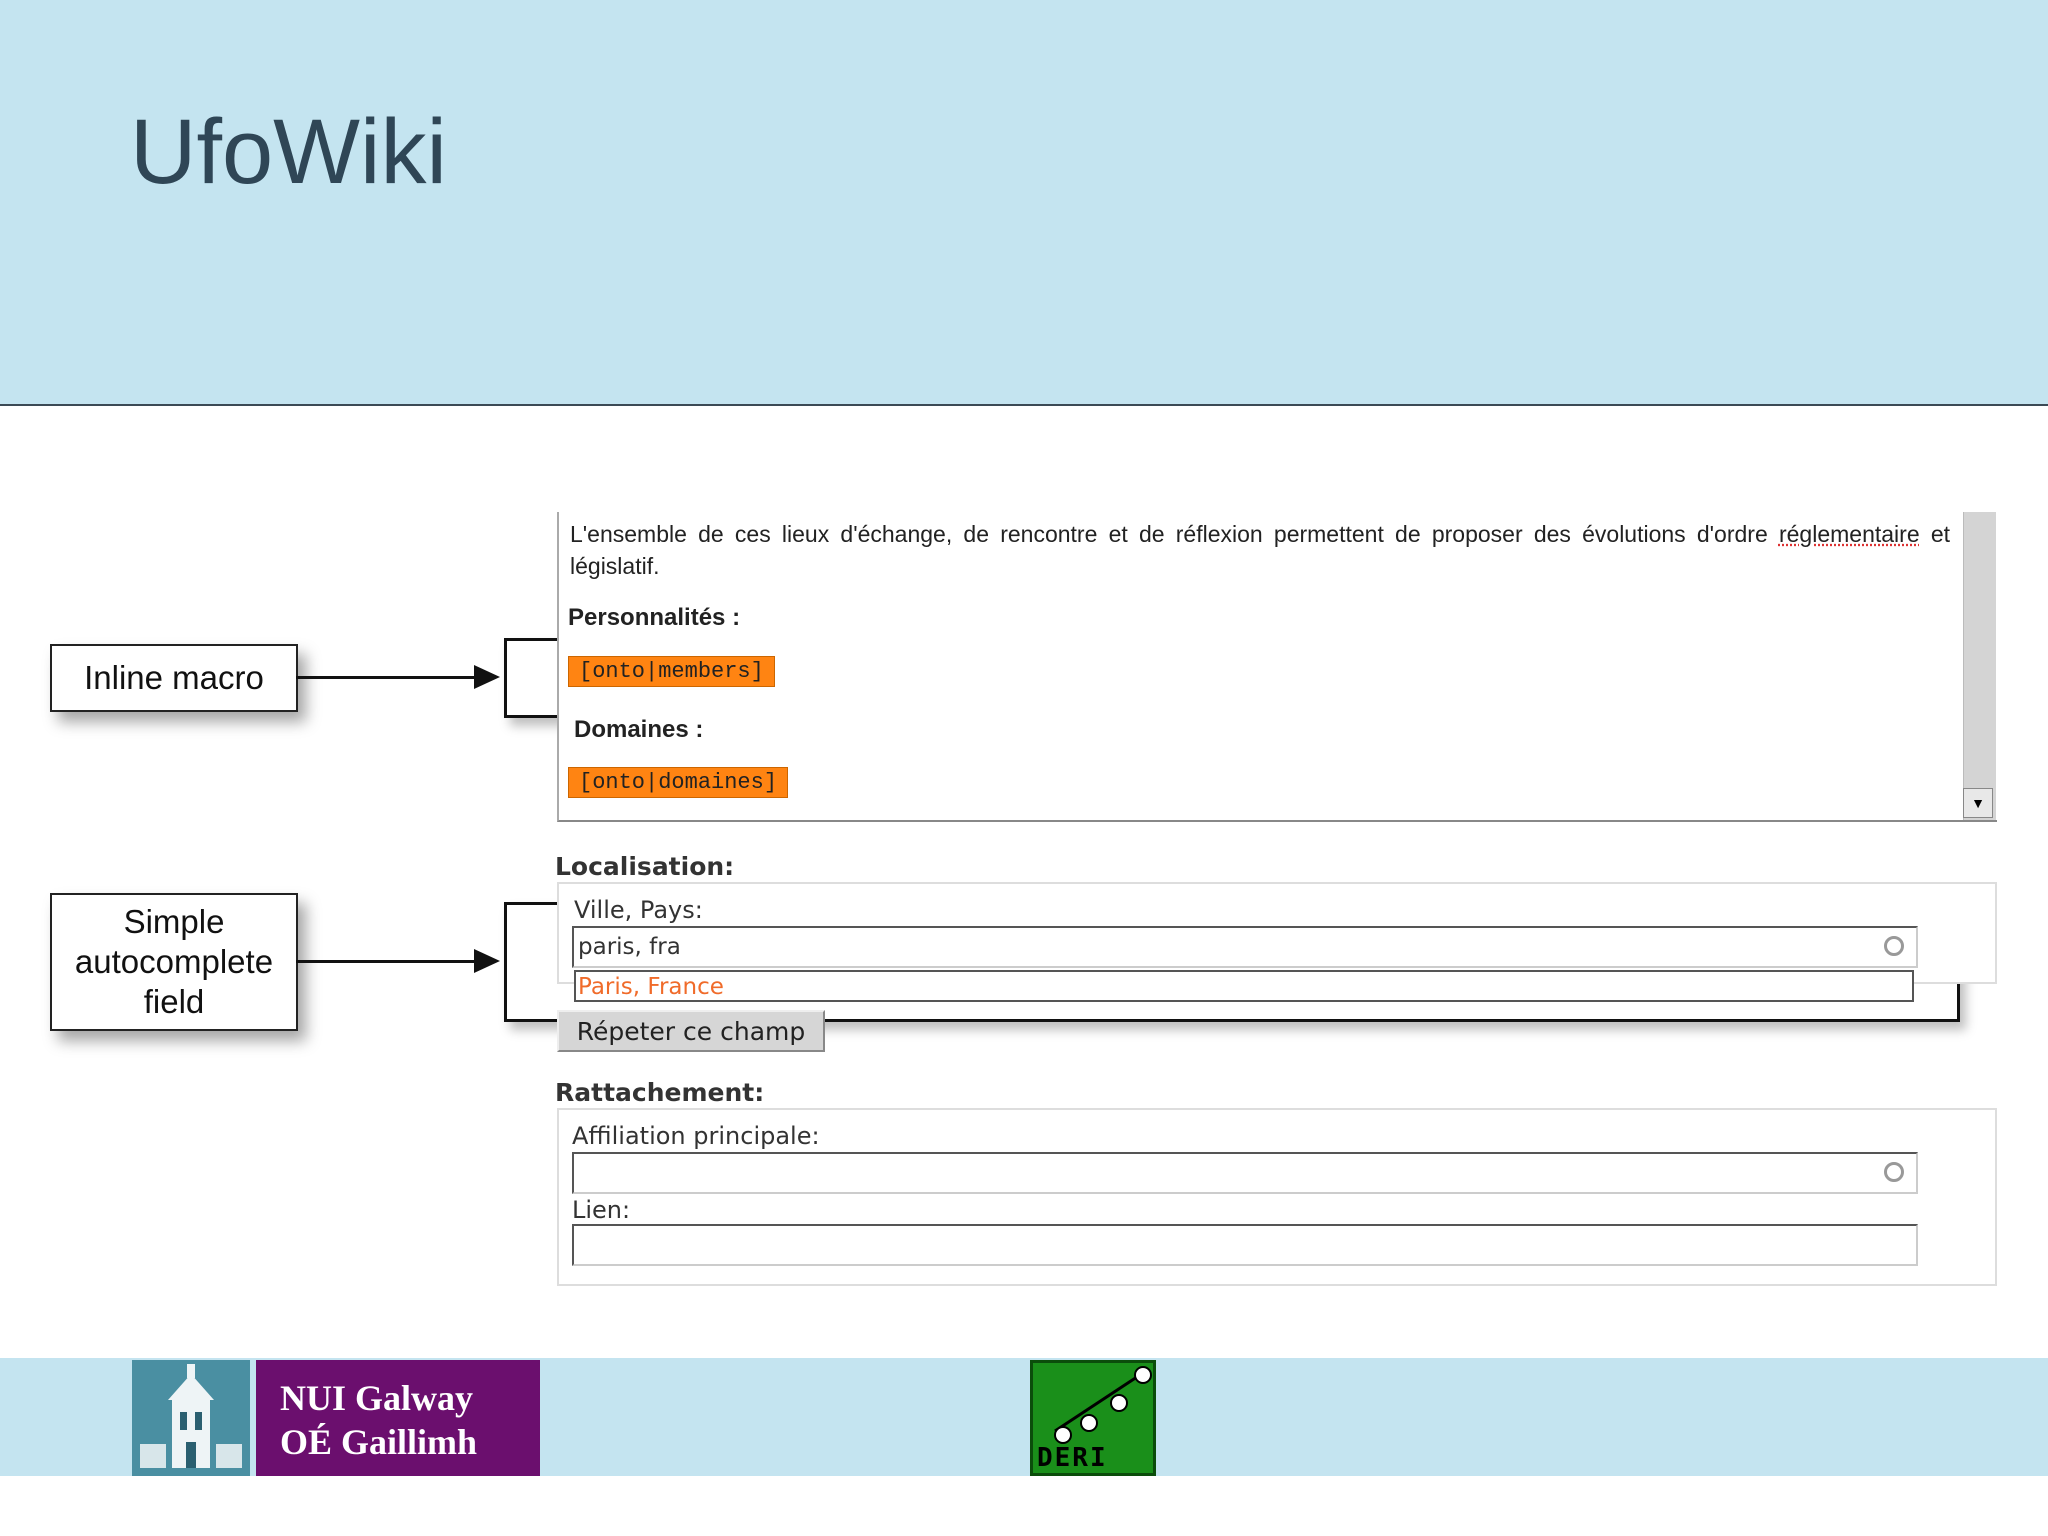  What do you see at coordinates (678, 782) in the screenshot?
I see `macro-domaines: [onto|domaines]` at bounding box center [678, 782].